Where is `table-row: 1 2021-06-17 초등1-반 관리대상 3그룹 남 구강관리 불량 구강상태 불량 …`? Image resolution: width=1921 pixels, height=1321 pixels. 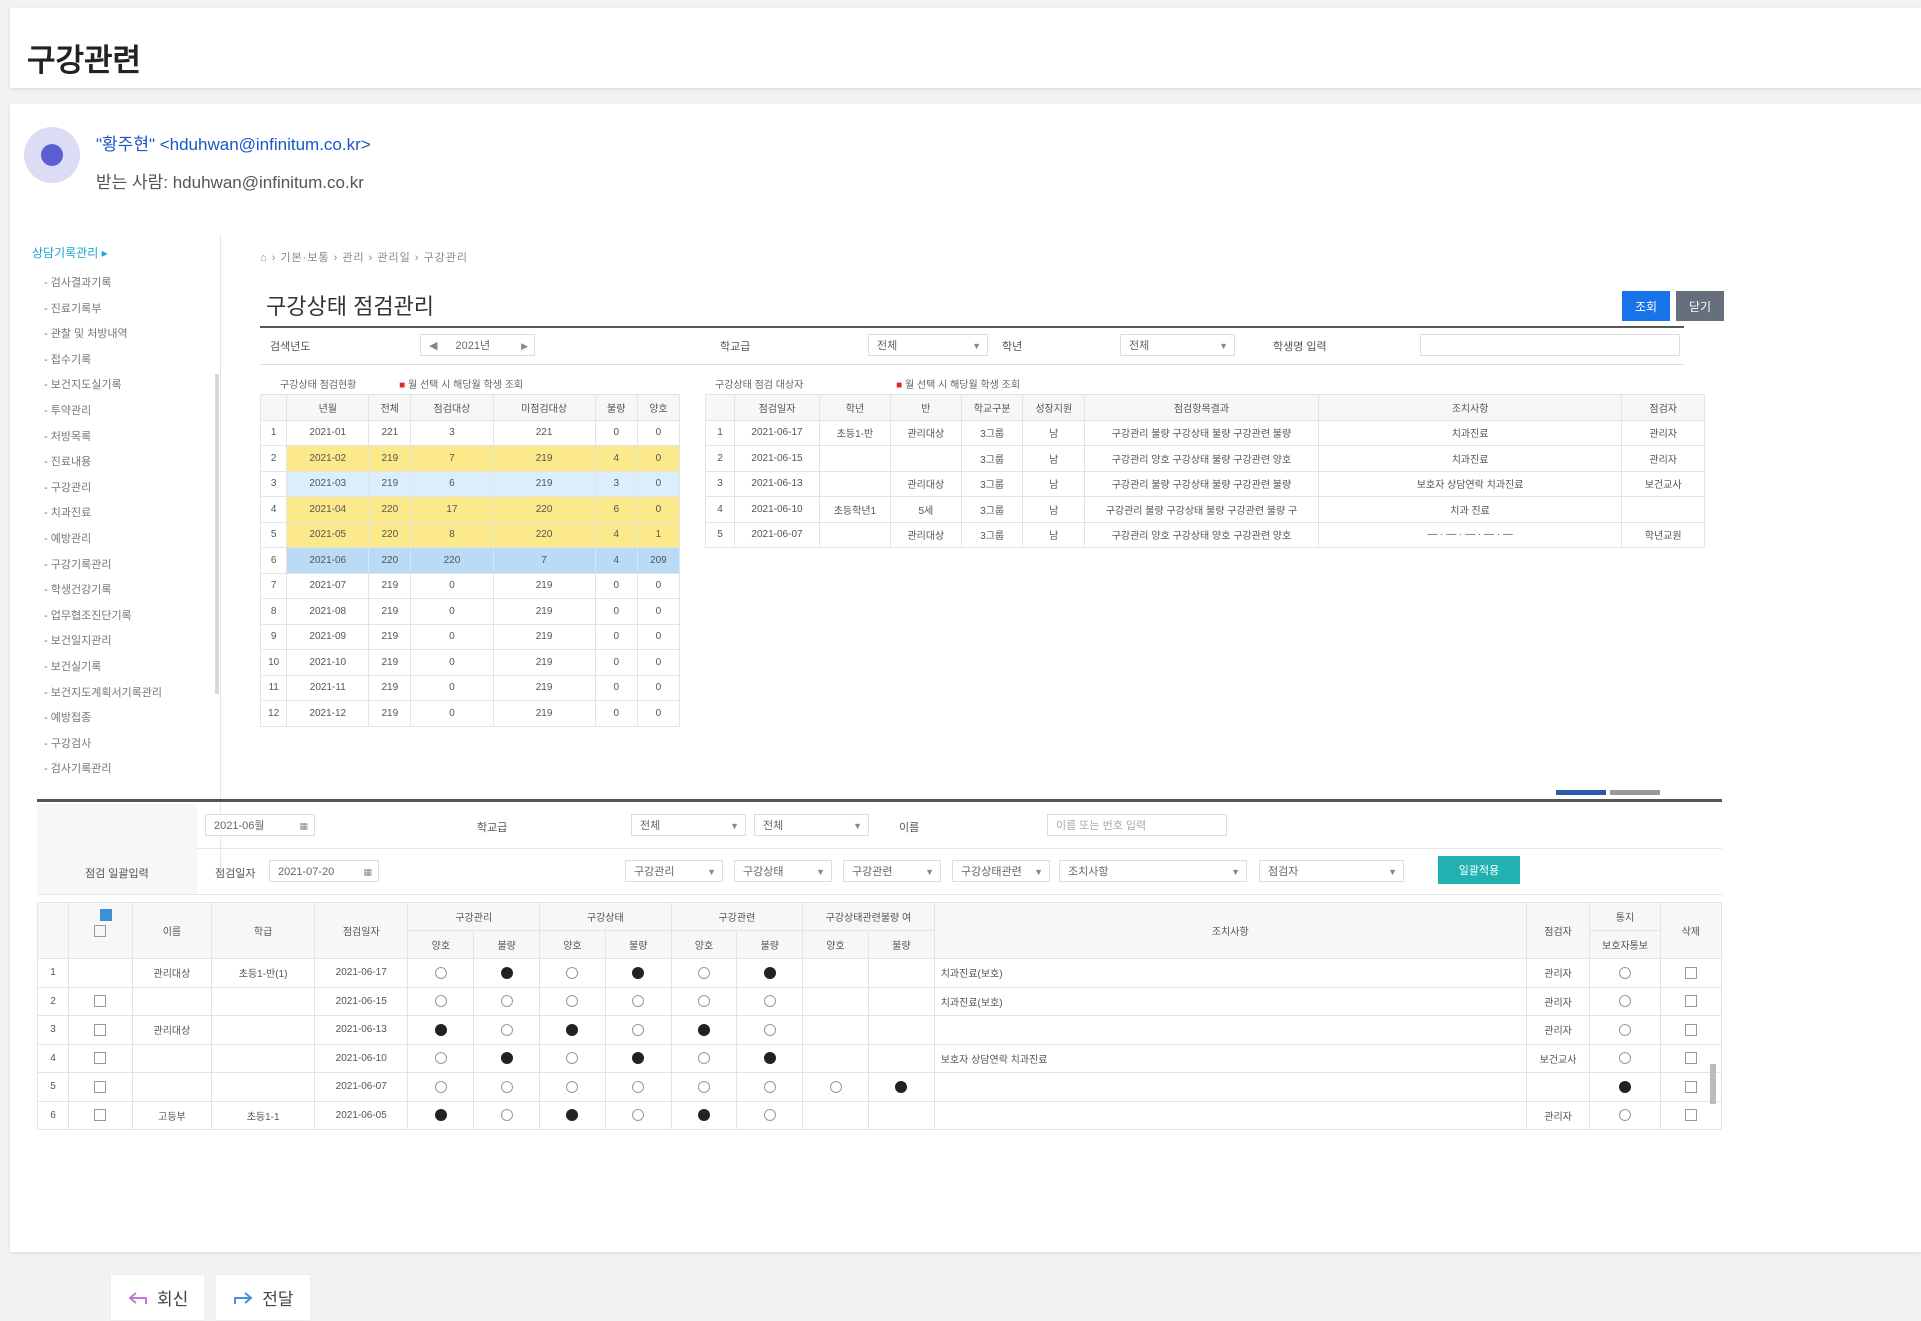 table-row: 1 2021-06-17 초등1-반 관리대상 3그룹 남 구강관리 불량 구강상태 불량 … is located at coordinates (1204, 432).